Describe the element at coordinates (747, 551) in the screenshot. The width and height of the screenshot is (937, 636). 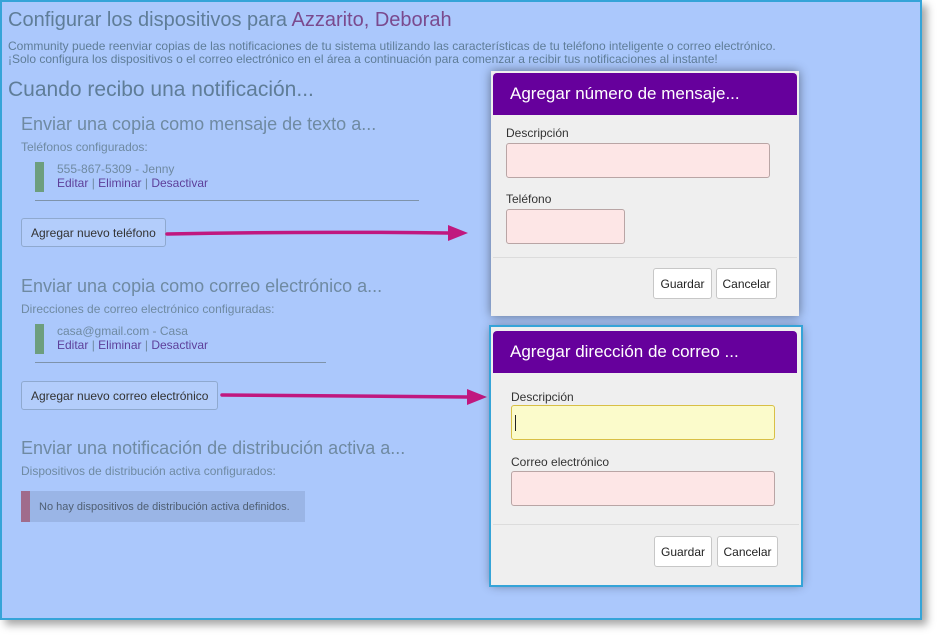
I see `email-cancel-button: Cancelar` at that location.